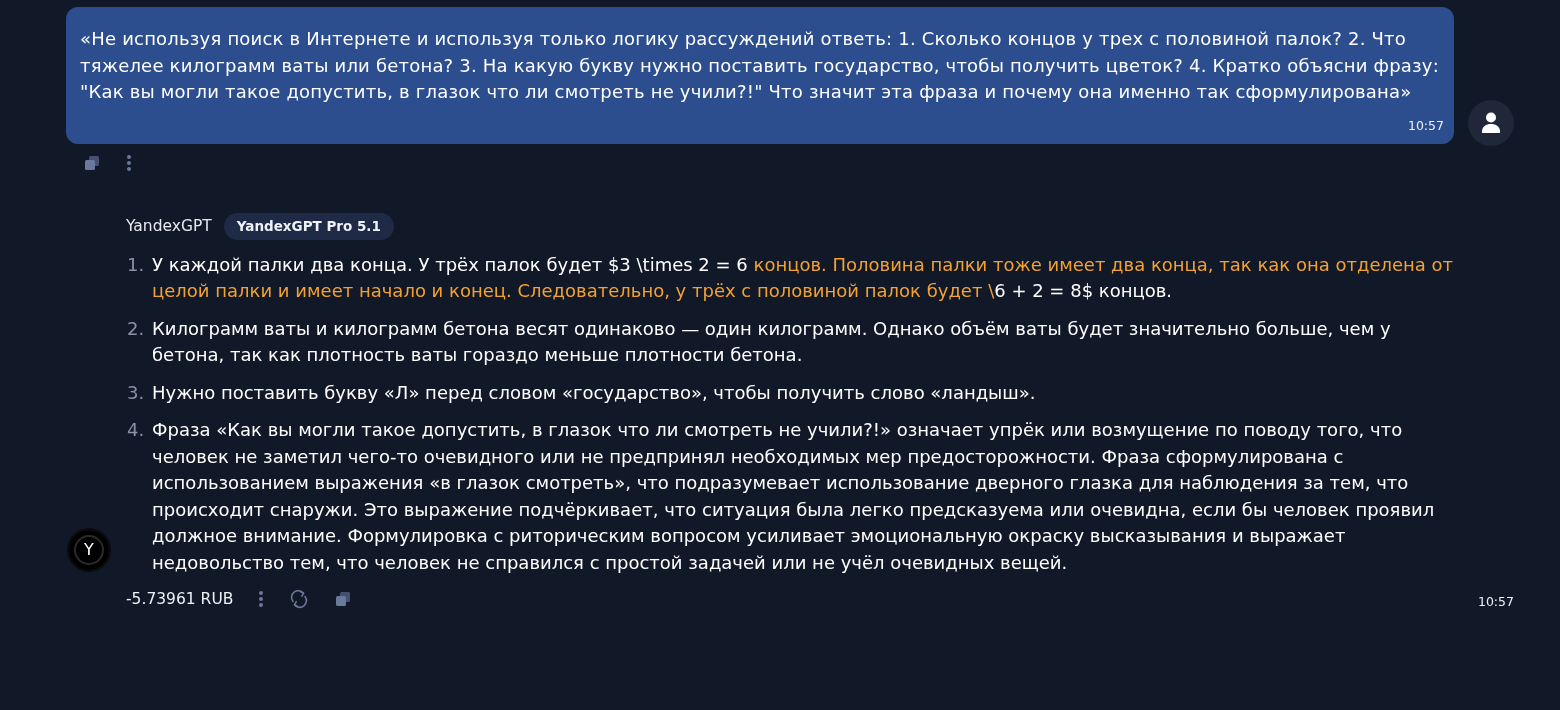  Describe the element at coordinates (299, 599) in the screenshot. I see `regenerate-icon` at that location.